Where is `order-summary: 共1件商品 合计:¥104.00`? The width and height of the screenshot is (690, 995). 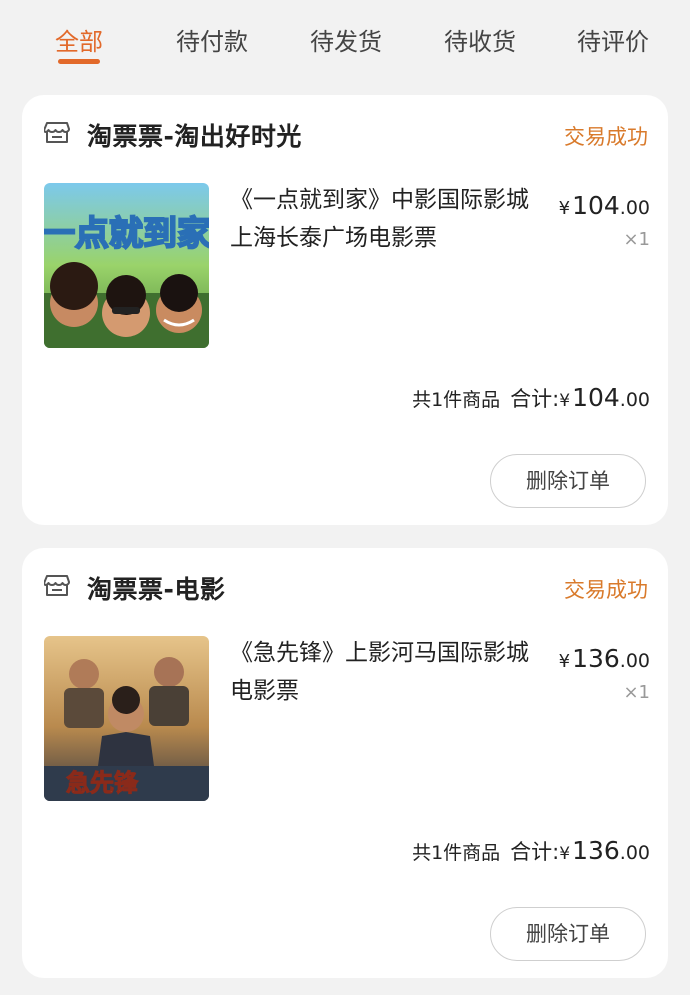
order-summary: 共1件商品 合计:¥104.00 is located at coordinates (531, 398).